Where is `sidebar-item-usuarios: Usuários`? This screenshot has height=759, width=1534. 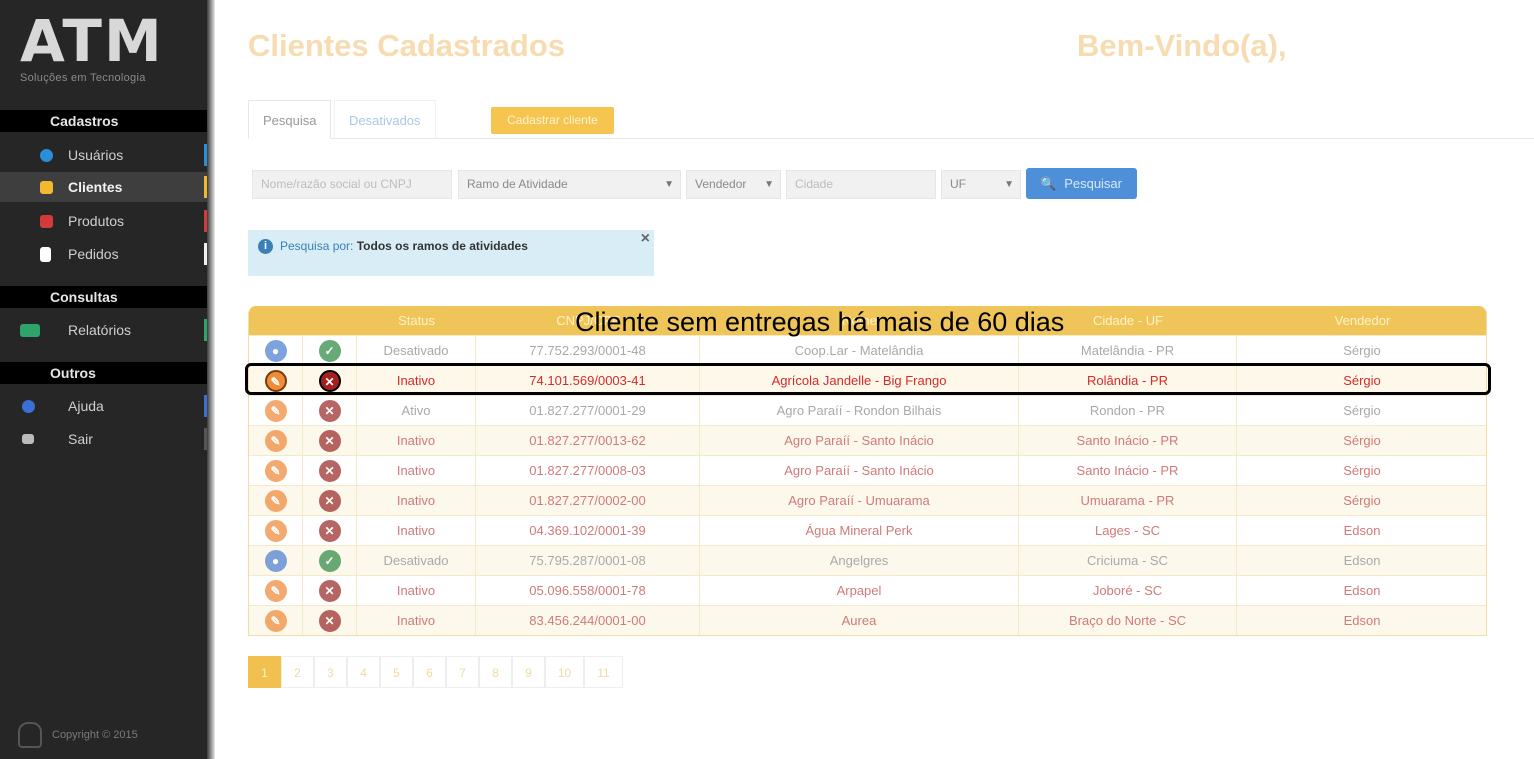
sidebar-item-usuarios: Usuários is located at coordinates (105, 155).